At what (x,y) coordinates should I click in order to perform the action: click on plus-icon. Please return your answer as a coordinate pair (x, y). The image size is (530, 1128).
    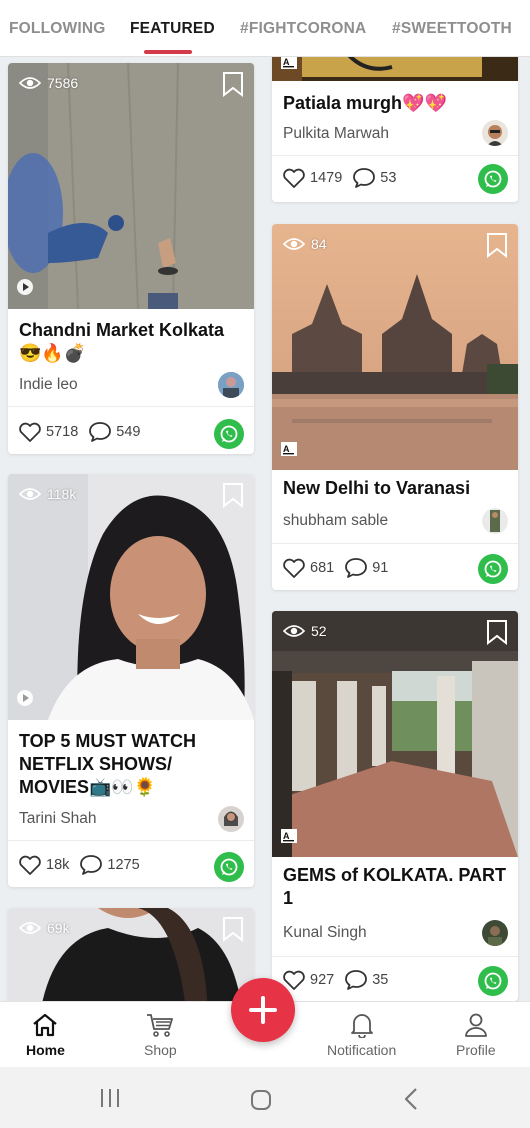
    Looking at the image, I should click on (263, 1010).